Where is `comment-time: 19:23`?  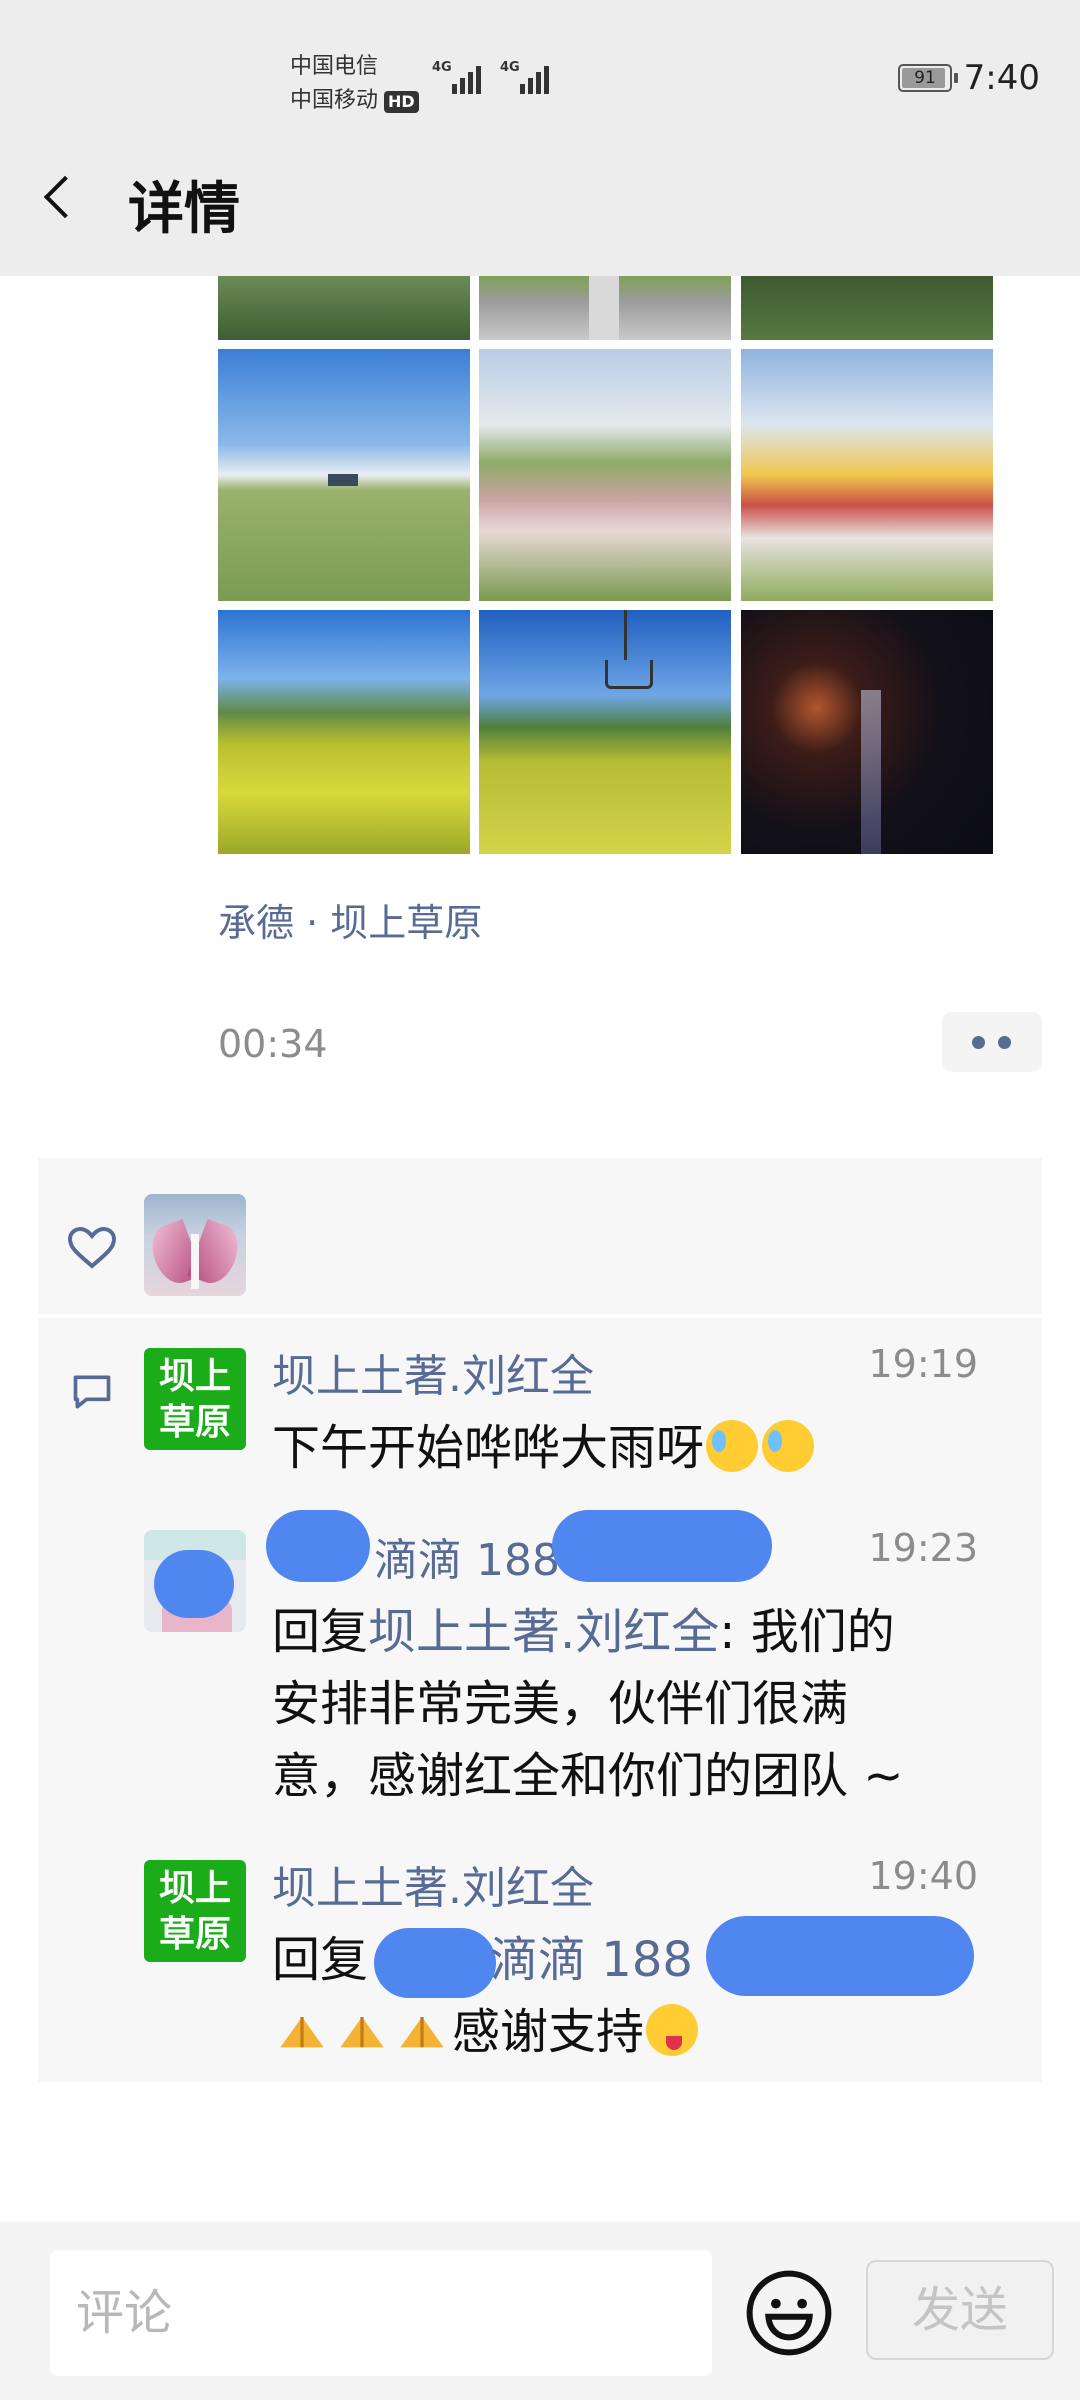 comment-time: 19:23 is located at coordinates (923, 1548).